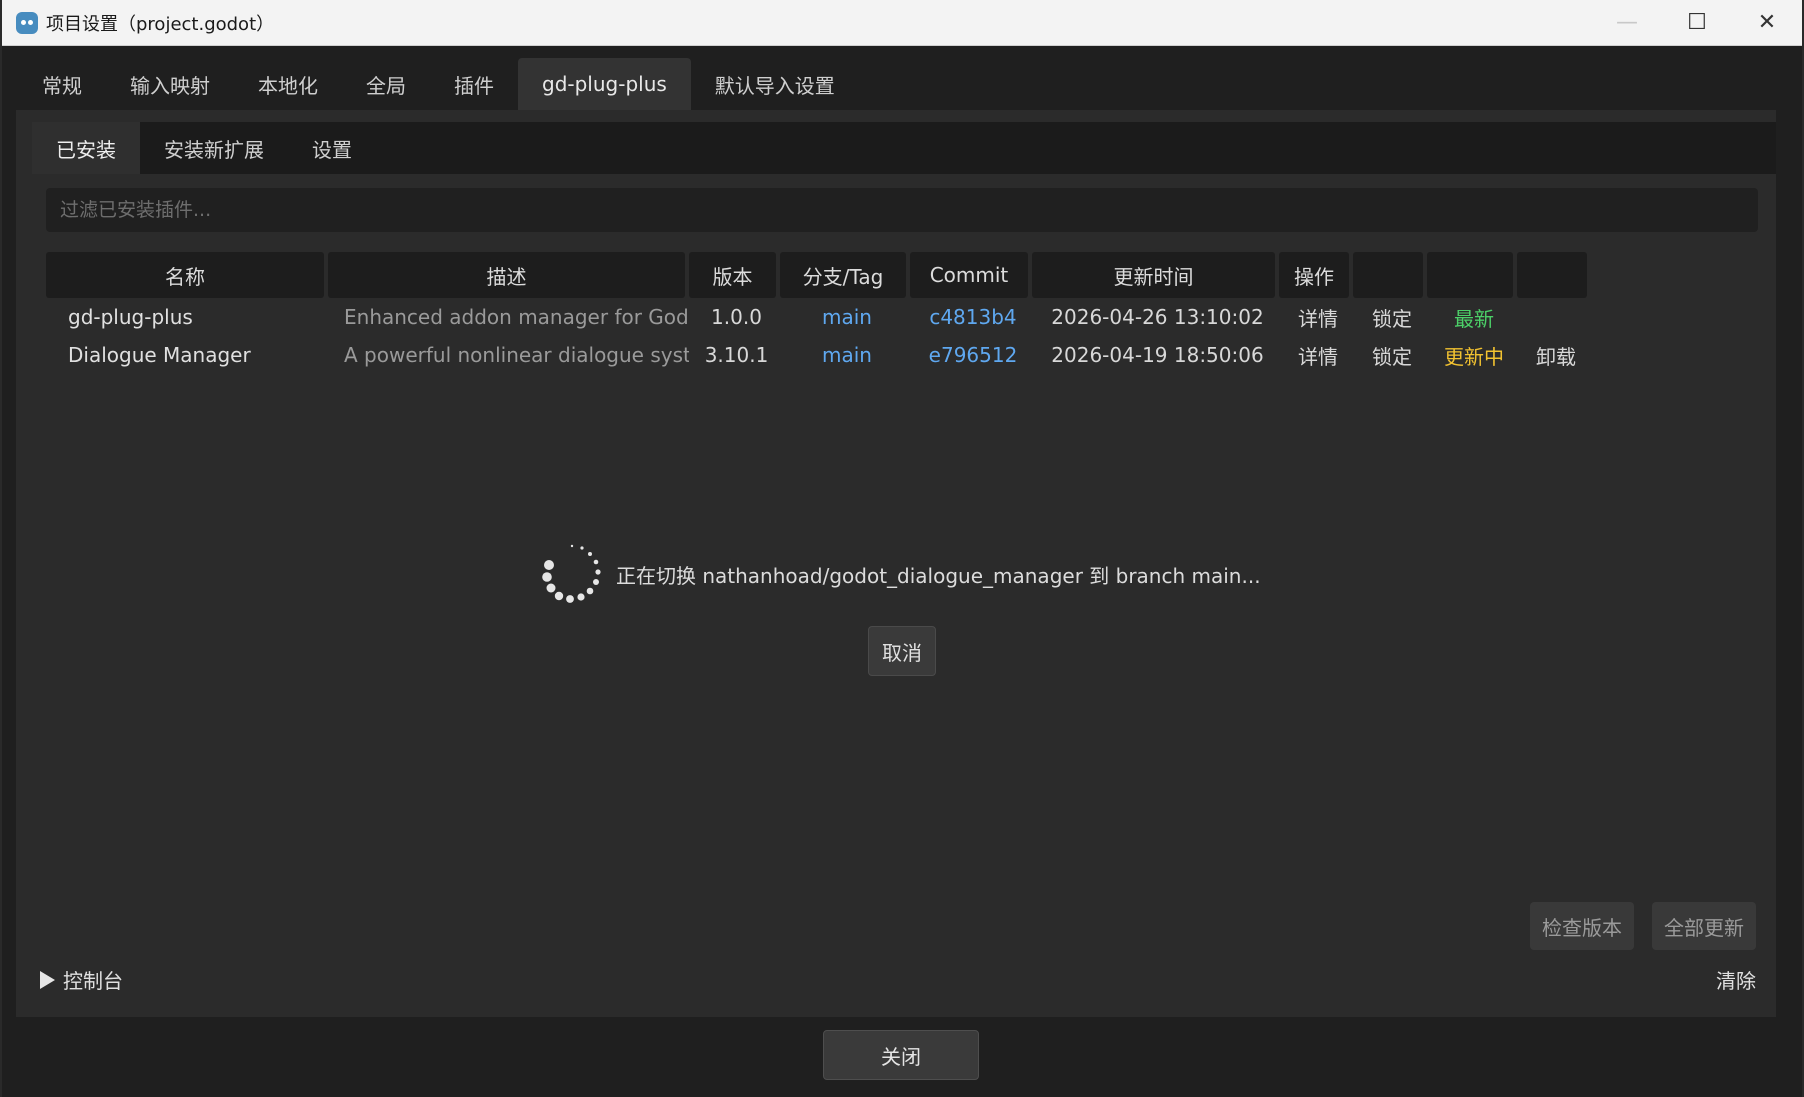  What do you see at coordinates (902, 23) in the screenshot?
I see `window-titlebar: 项目设置（project.godot） — ☐ ✕` at bounding box center [902, 23].